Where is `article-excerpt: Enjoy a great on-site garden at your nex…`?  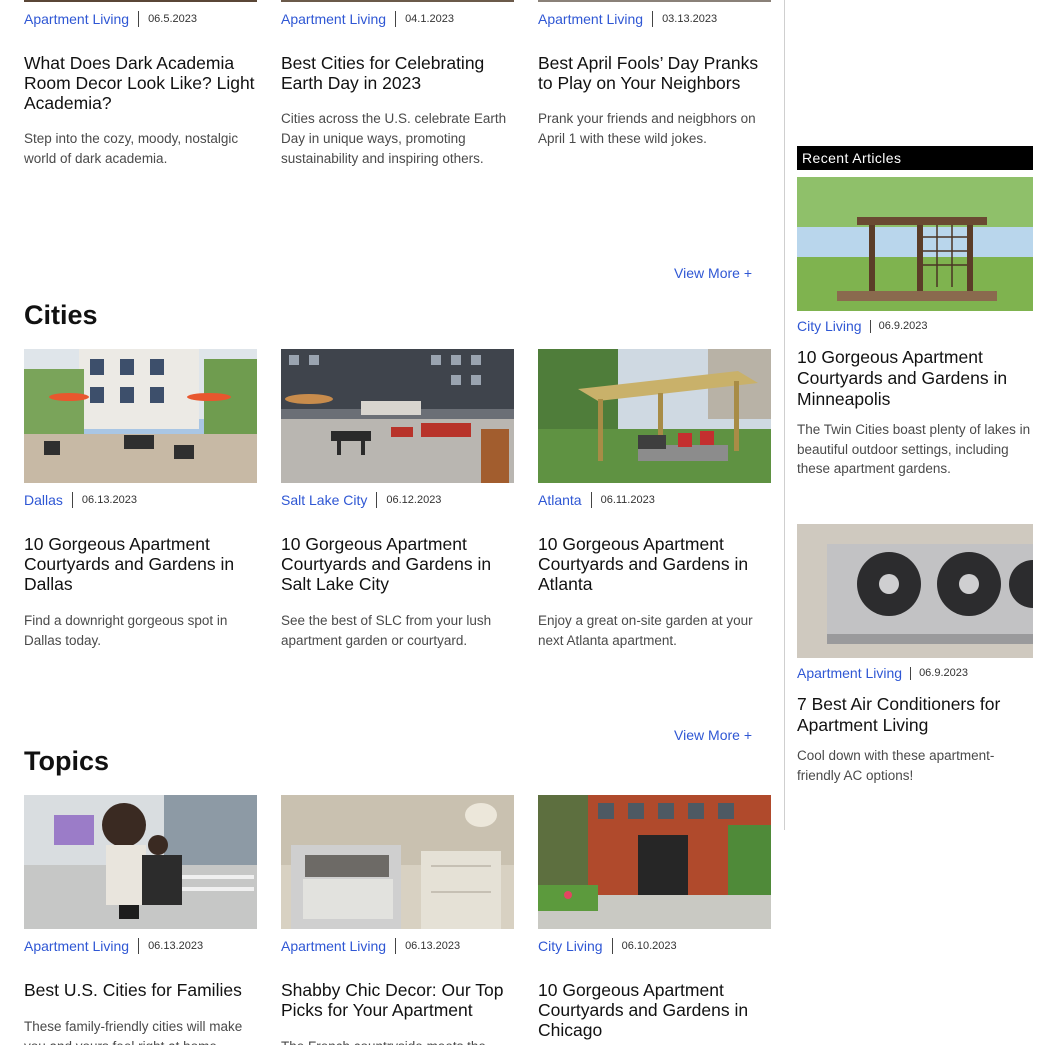
article-excerpt: Enjoy a great on-site garden at your nex… is located at coordinates (645, 630).